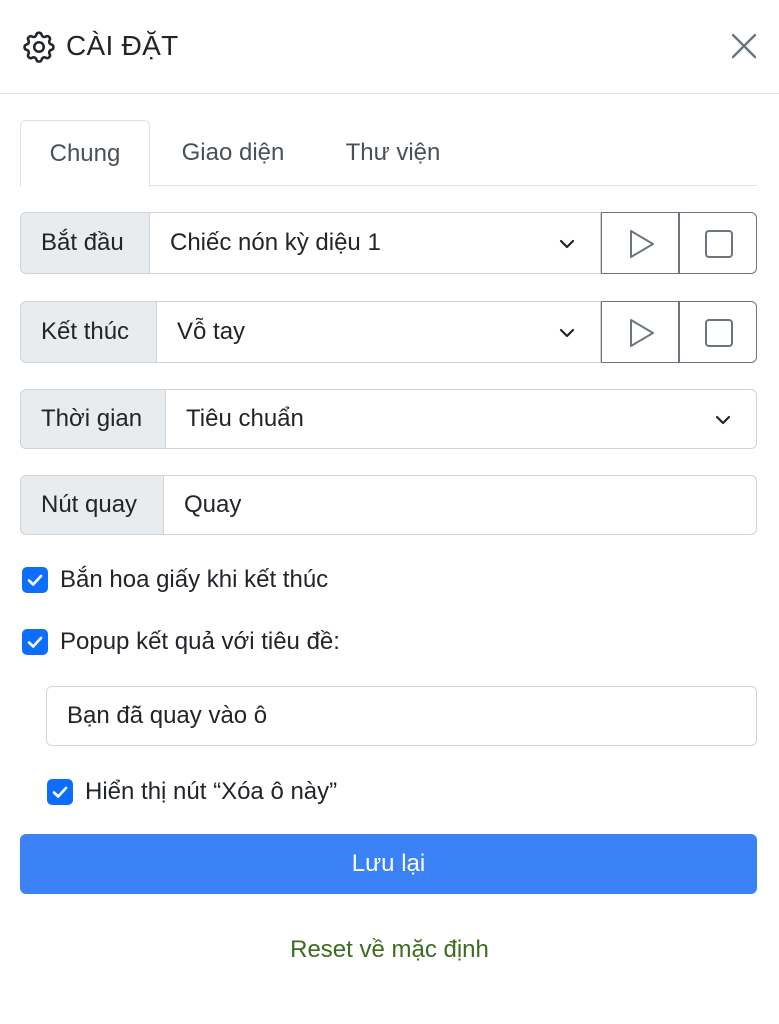 This screenshot has height=1024, width=779. I want to click on save-button: Lưu lại, so click(388, 864).